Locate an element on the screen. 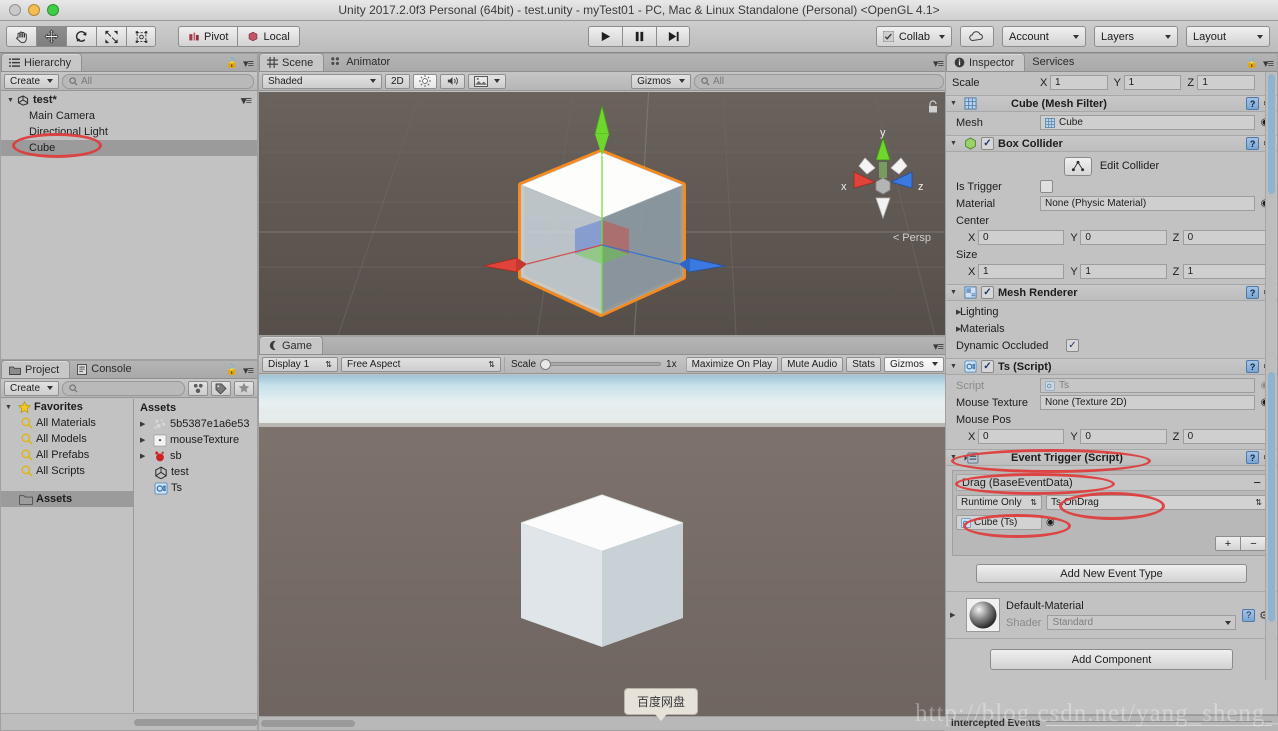  mesh-renderer-header: ✓ Mesh Renderer ? ⚙ is located at coordinates (1111, 292).